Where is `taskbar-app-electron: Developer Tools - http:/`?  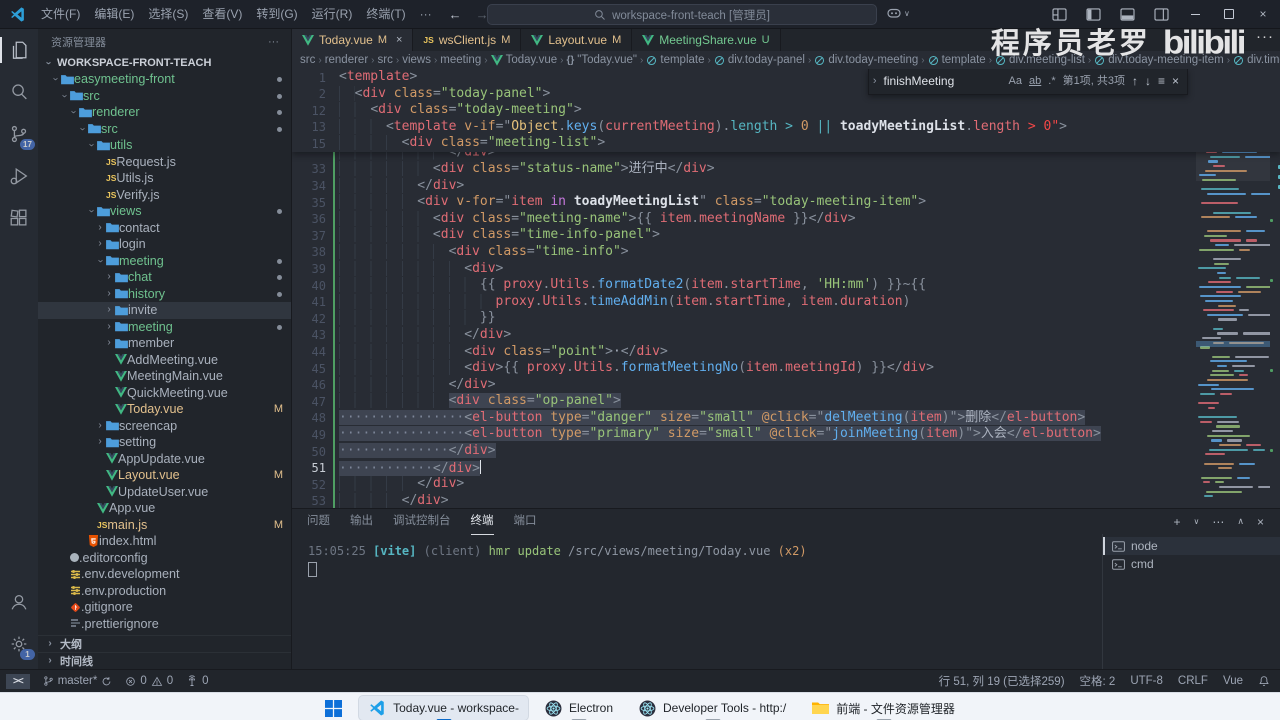 taskbar-app-electron: Developer Tools - http:/ is located at coordinates (712, 708).